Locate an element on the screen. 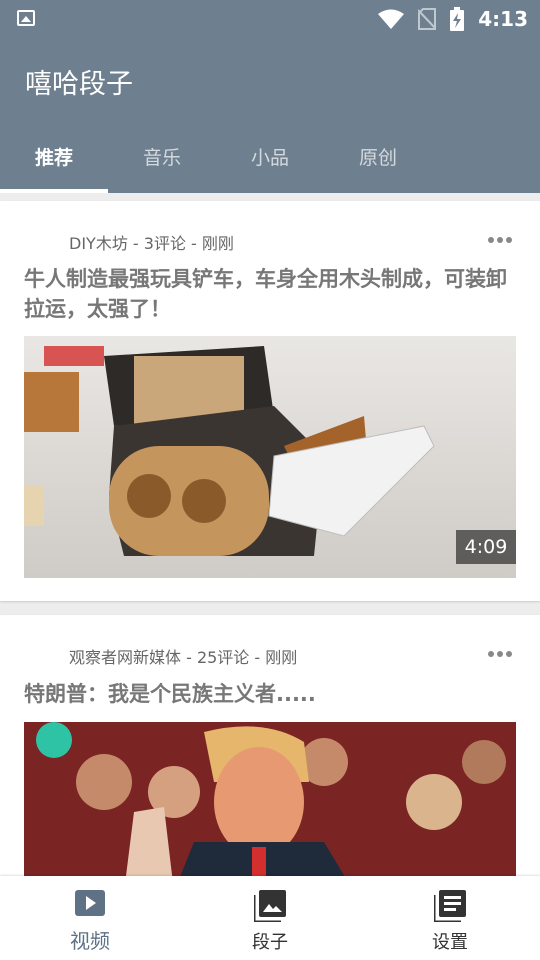 Image resolution: width=540 pixels, height=960 pixels. status-bar: 4:13 is located at coordinates (270, 19).